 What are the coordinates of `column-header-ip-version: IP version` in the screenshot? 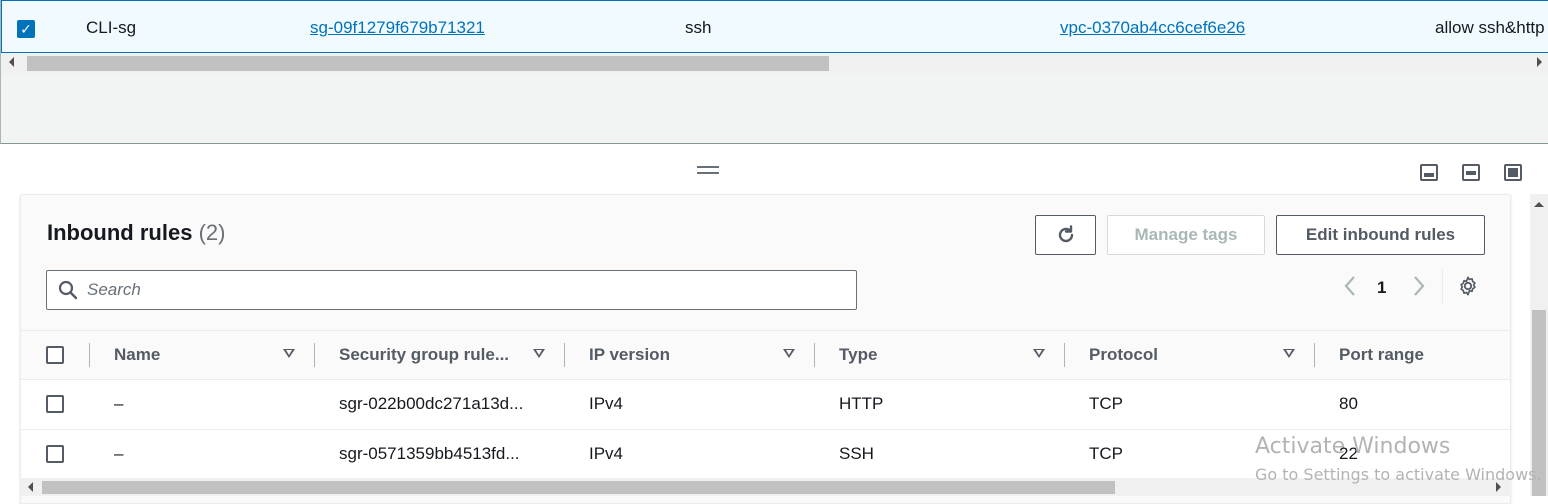 It's located at (629, 355).